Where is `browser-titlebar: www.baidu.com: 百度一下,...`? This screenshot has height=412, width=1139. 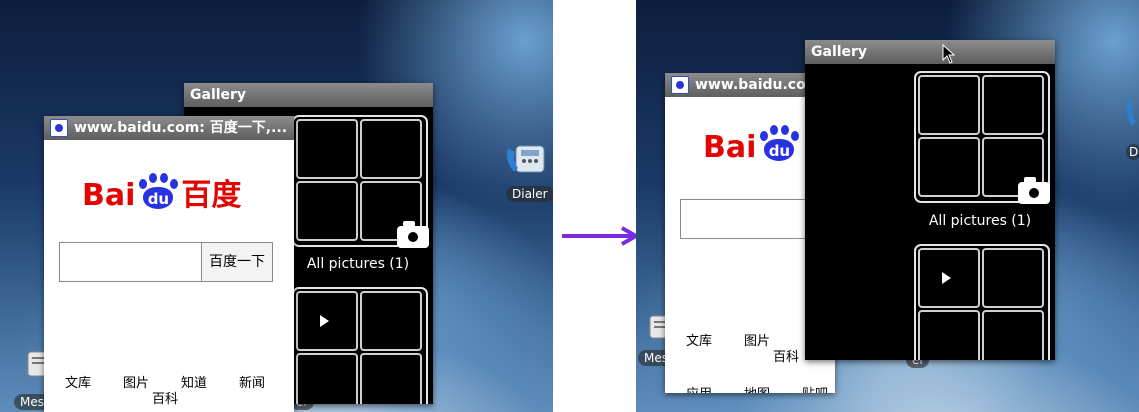 browser-titlebar: www.baidu.com: 百度一下,... is located at coordinates (169, 128).